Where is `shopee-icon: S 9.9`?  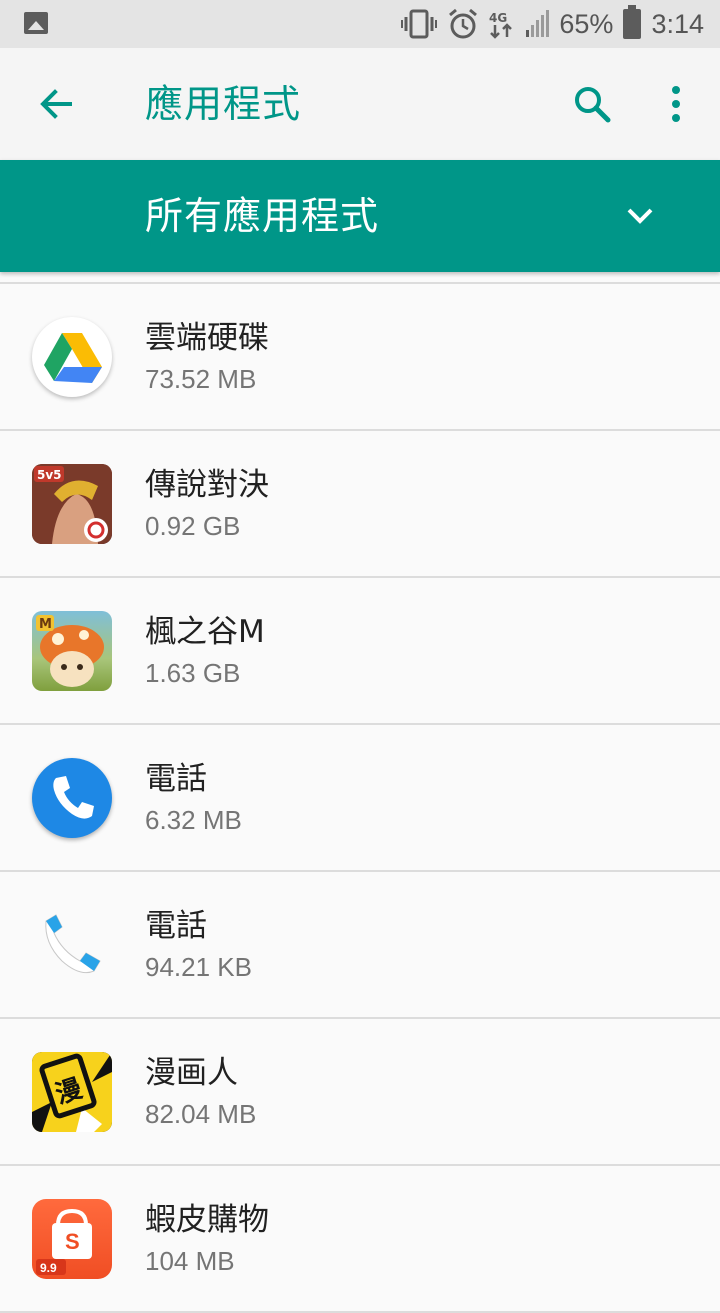 shopee-icon: S 9.9 is located at coordinates (72, 1239).